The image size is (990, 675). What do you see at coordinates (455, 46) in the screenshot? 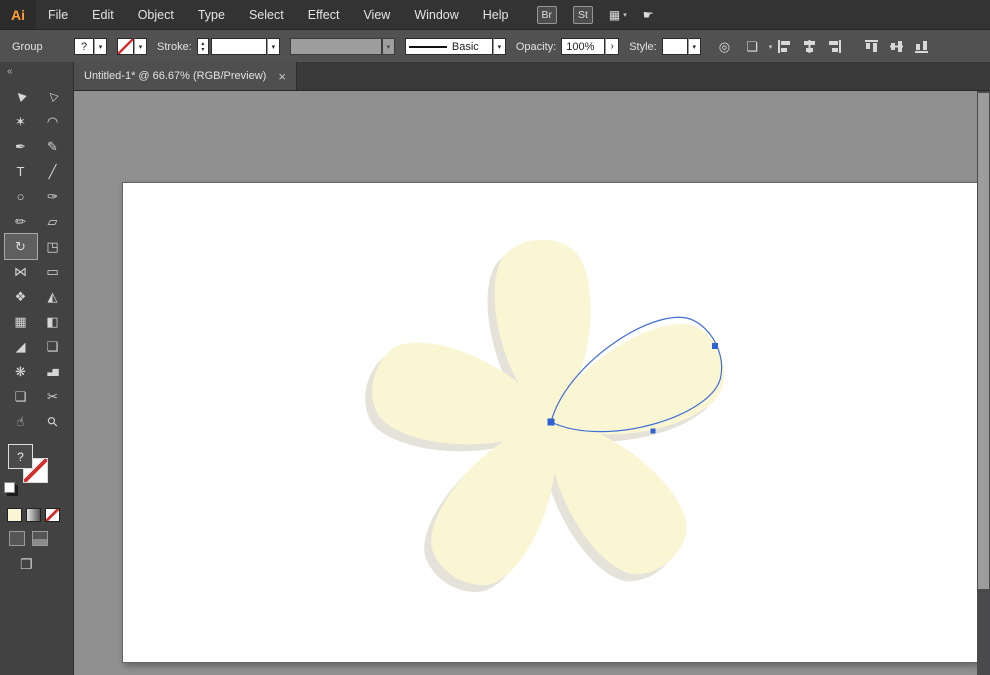
I see `graphic-style-combo: Basic ▾` at bounding box center [455, 46].